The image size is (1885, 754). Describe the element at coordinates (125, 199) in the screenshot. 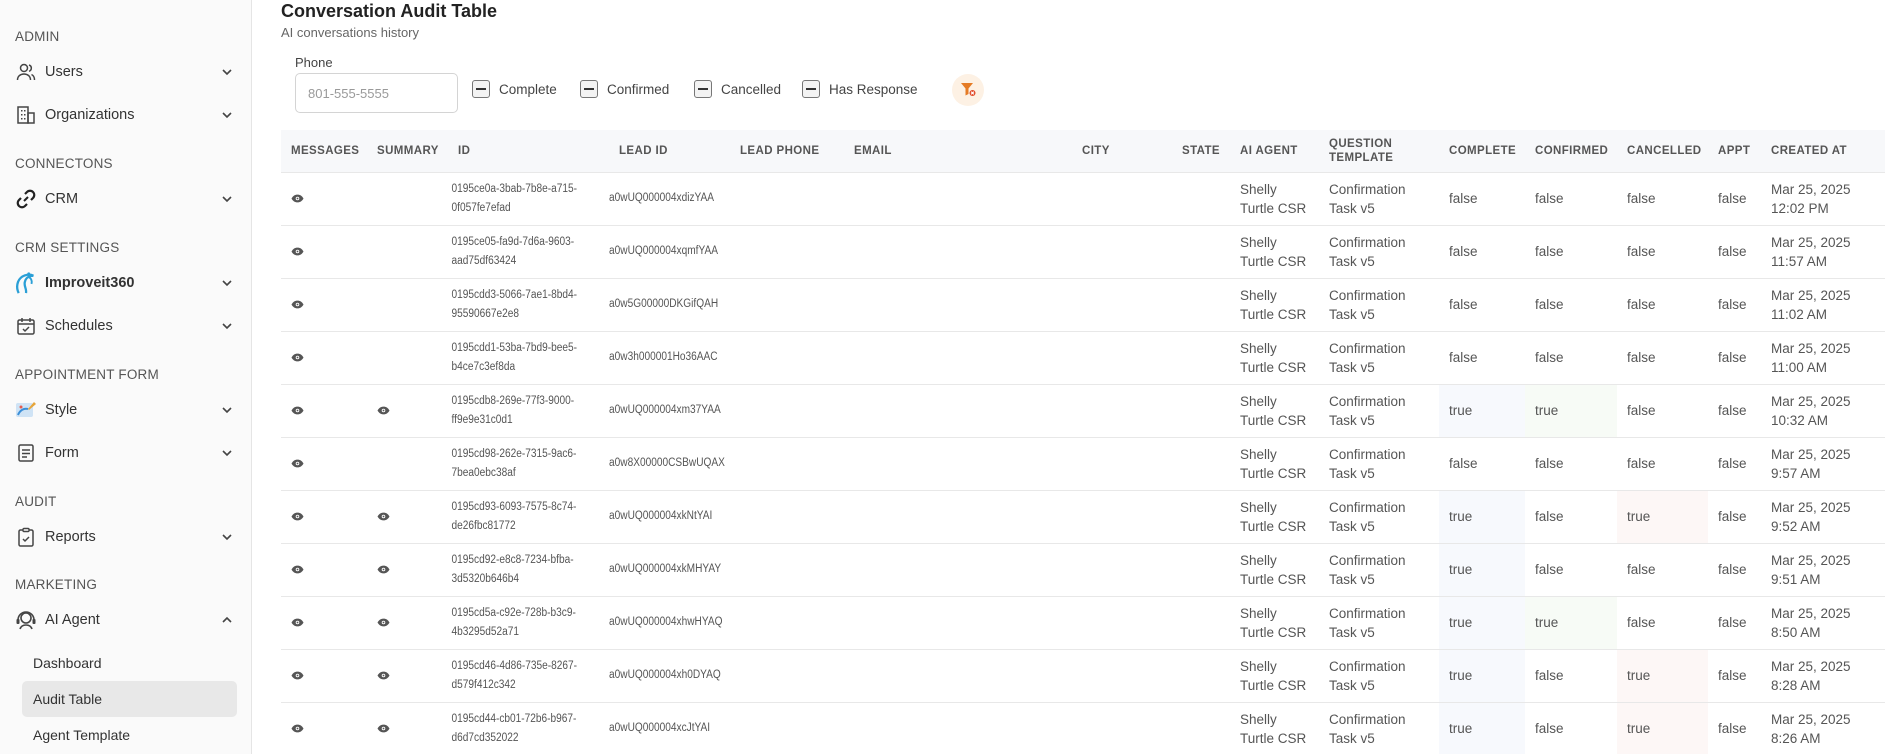

I see `sidebar-item-crm: CRM` at that location.